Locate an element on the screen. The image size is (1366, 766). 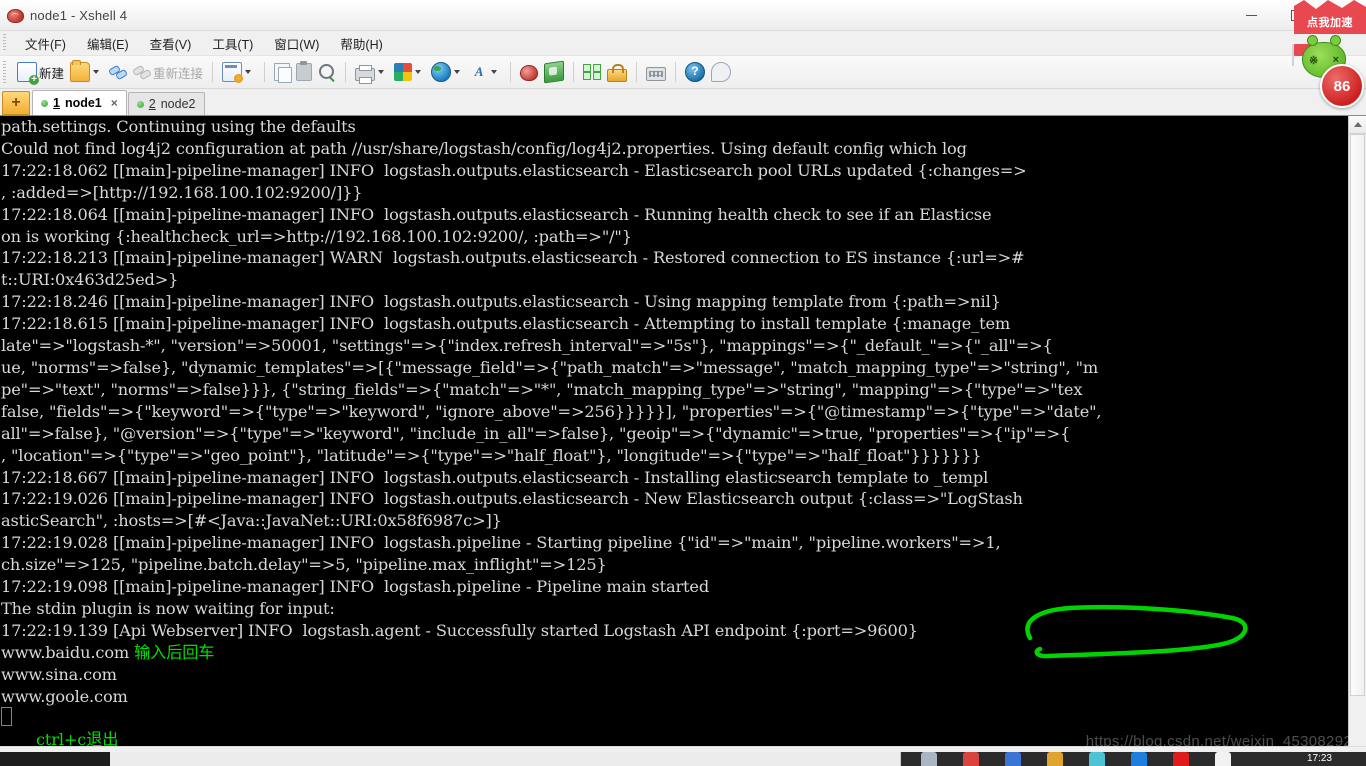
minimize-button is located at coordinates (1251, 15).